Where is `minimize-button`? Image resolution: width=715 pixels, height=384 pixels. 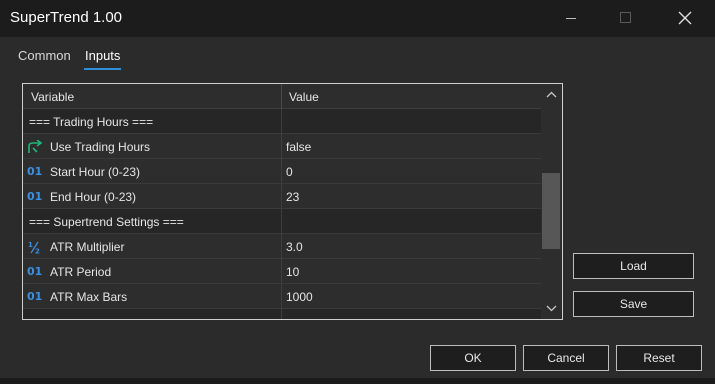 minimize-button is located at coordinates (571, 18).